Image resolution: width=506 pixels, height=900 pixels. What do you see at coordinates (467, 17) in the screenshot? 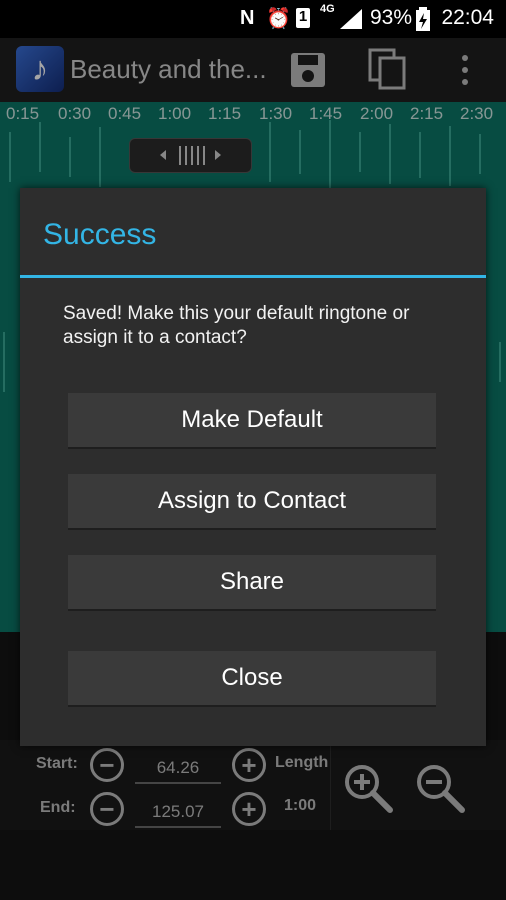
I see `clock: 22:04` at bounding box center [467, 17].